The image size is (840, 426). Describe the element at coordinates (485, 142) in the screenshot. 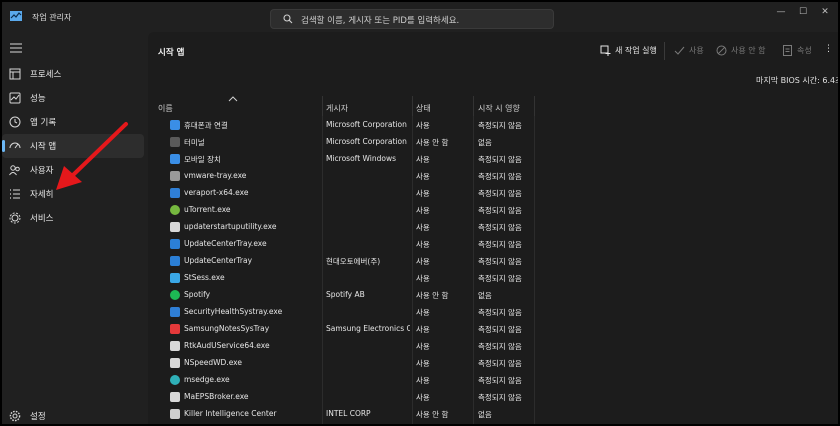

I see `impact-cell: 없음` at that location.